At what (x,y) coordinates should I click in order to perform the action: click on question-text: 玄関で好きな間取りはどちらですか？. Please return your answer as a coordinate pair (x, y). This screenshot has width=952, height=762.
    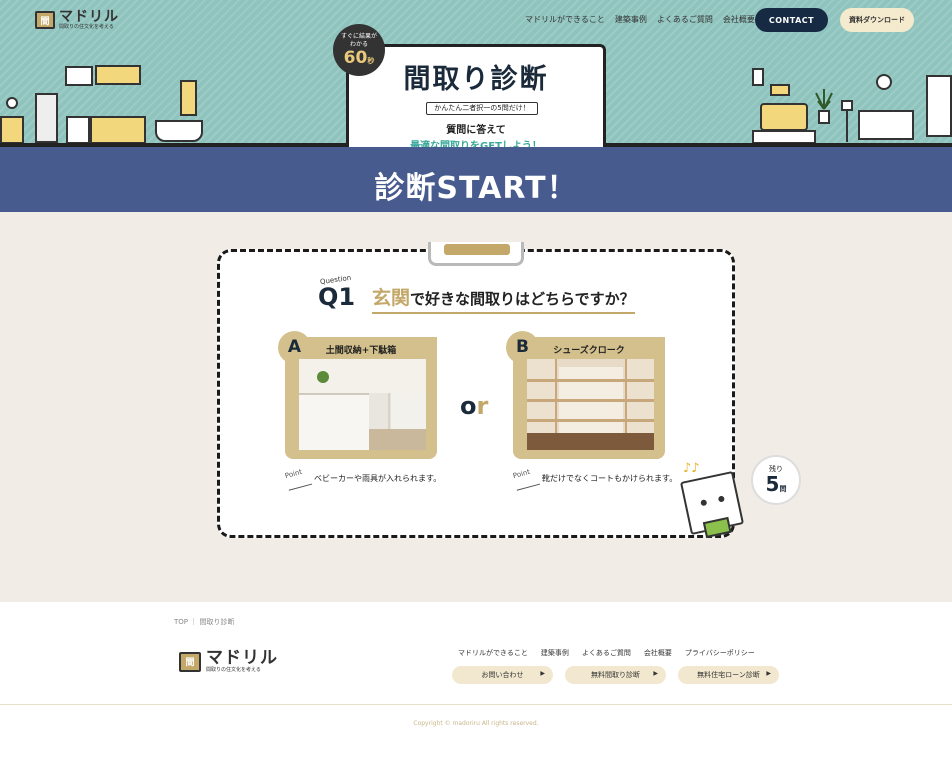
    Looking at the image, I should click on (503, 298).